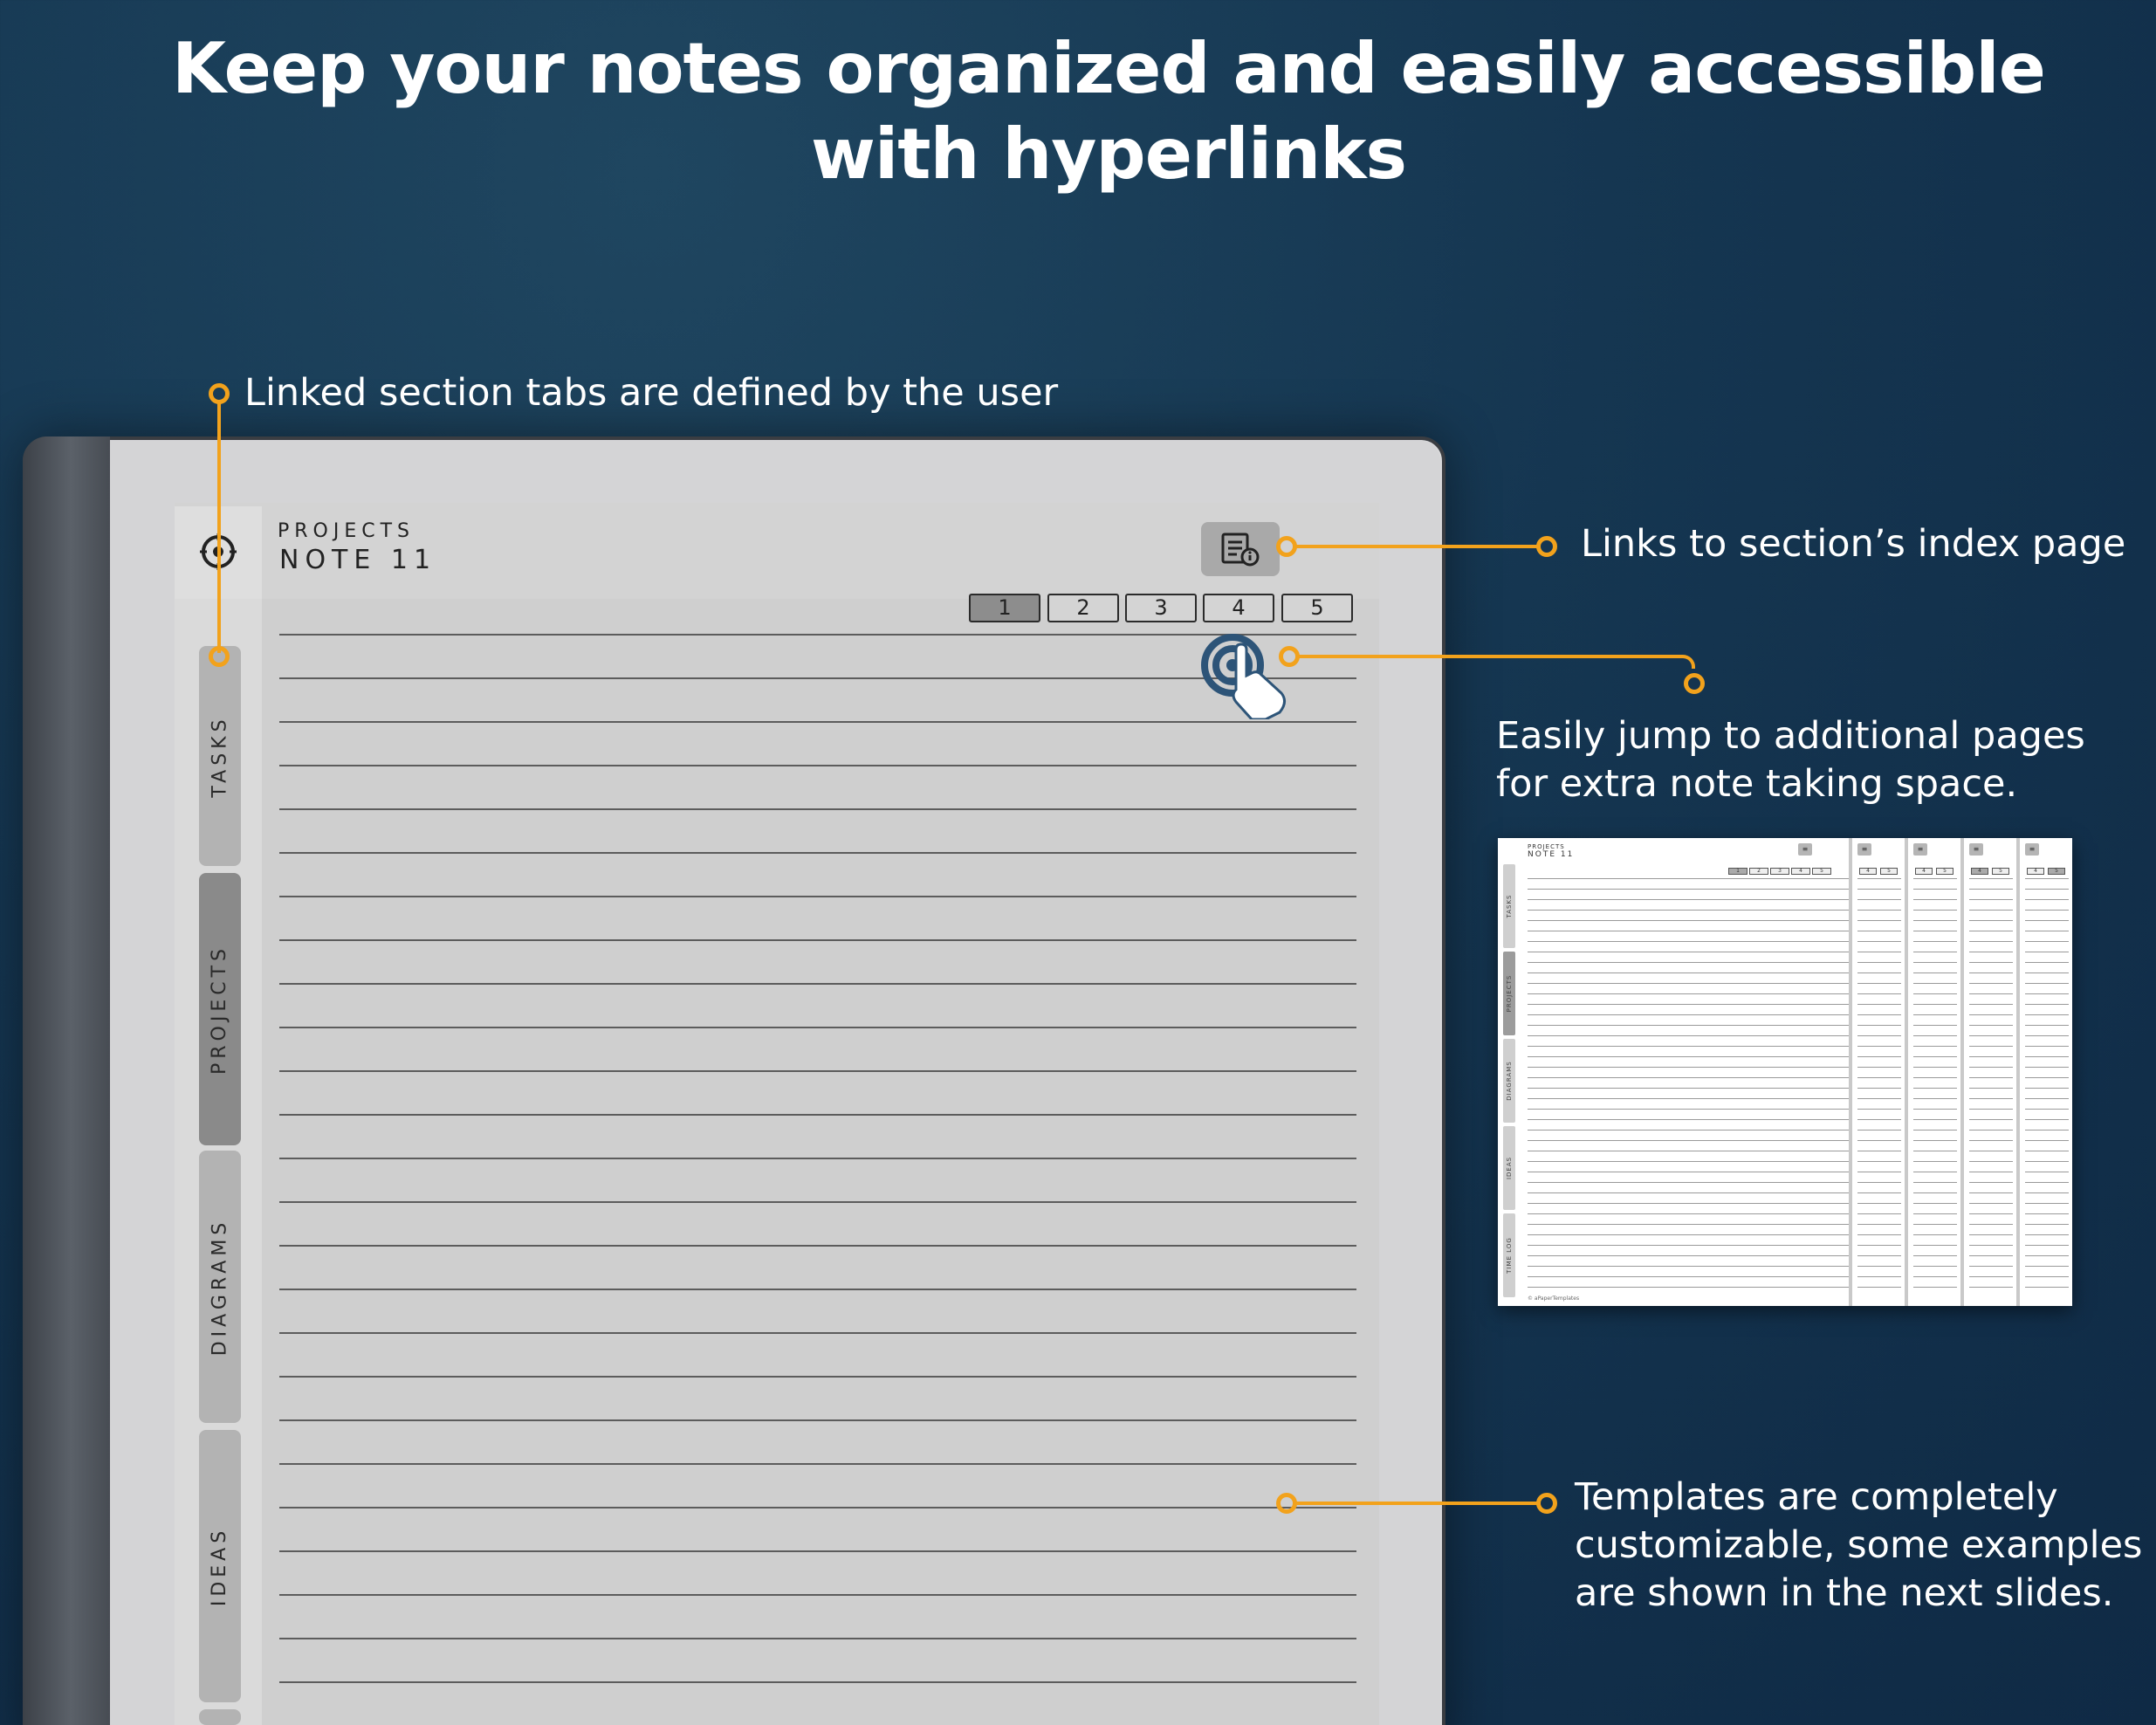 The height and width of the screenshot is (1725, 2156). What do you see at coordinates (1853, 544) in the screenshot?
I see `callout-index-text: Links to section’s index page` at bounding box center [1853, 544].